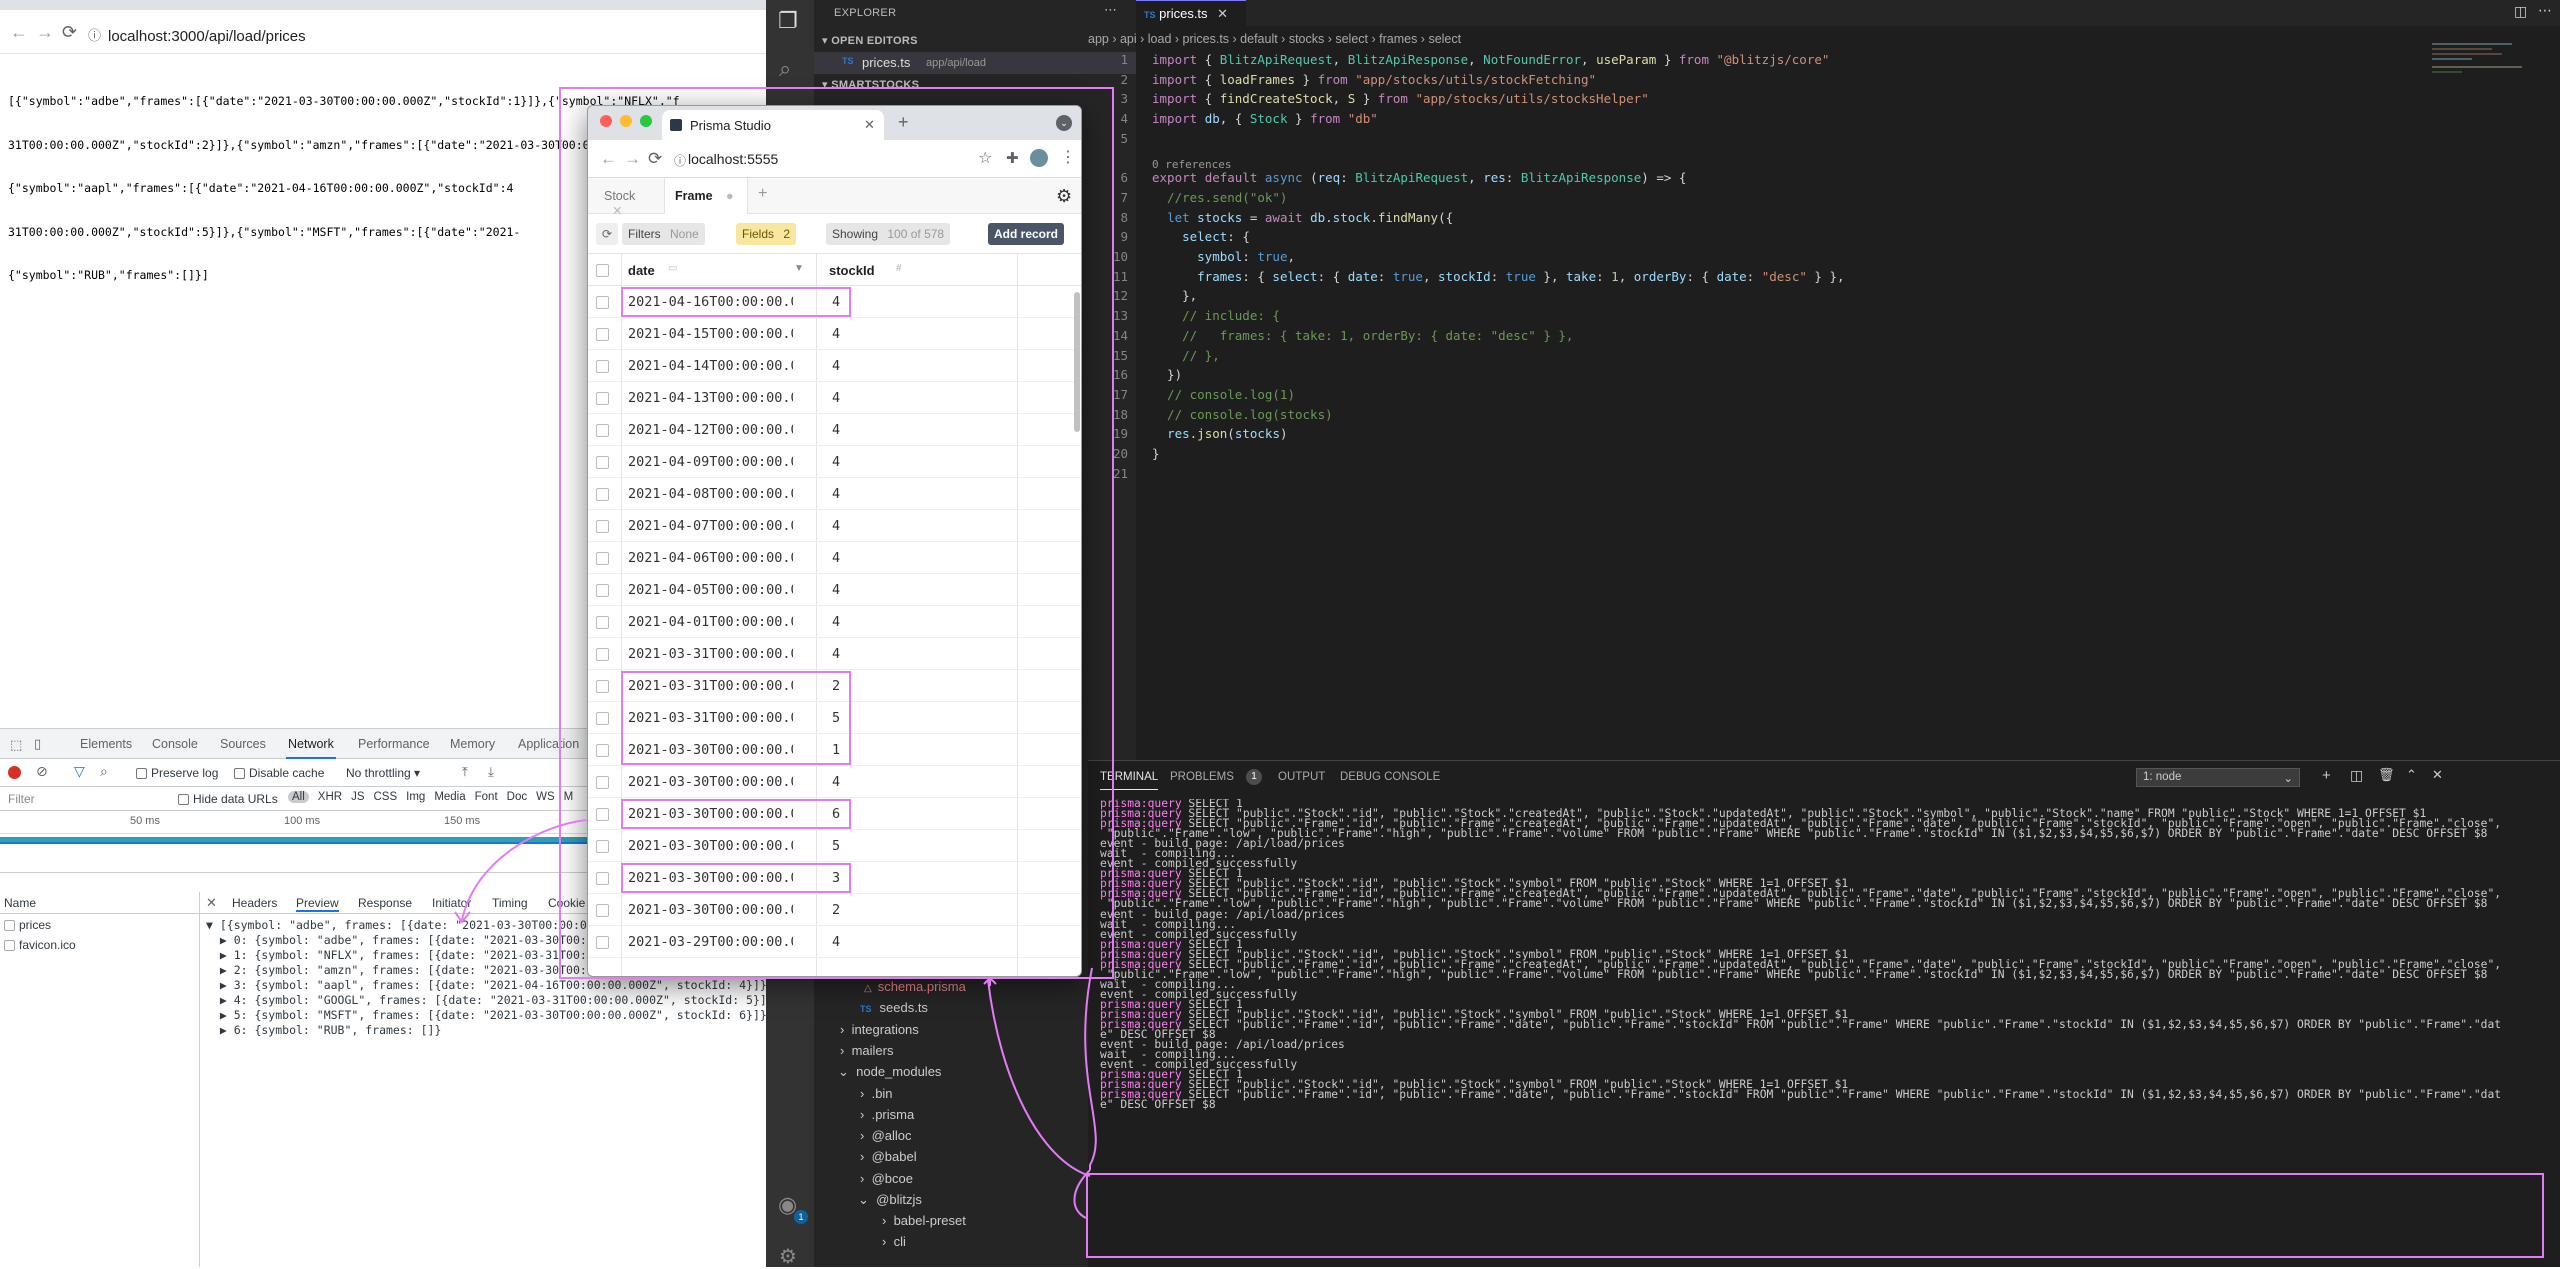  I want to click on table-row: 2021-03-31T00:00:00.000Z 2, so click(834, 686).